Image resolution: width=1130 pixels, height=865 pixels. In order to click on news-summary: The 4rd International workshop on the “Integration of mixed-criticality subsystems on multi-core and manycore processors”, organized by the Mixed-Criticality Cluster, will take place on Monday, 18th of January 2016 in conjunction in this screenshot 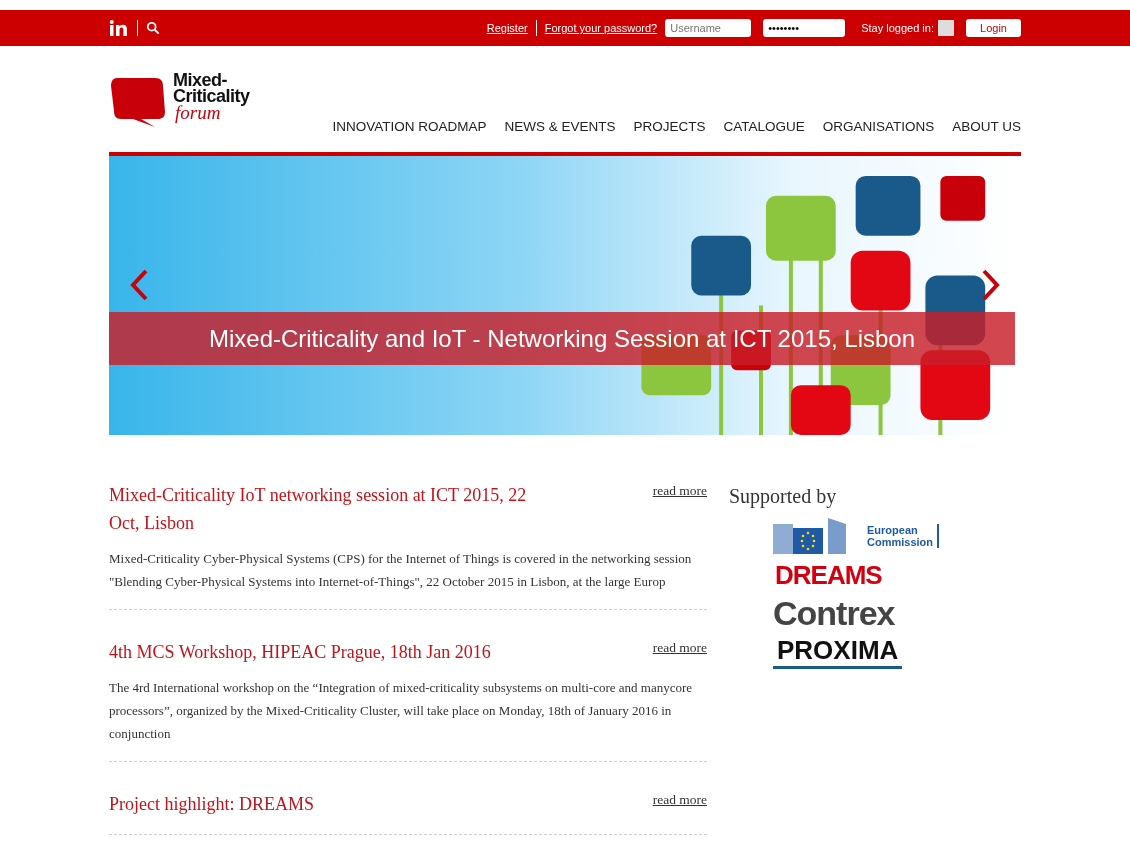, I will do `click(401, 711)`.